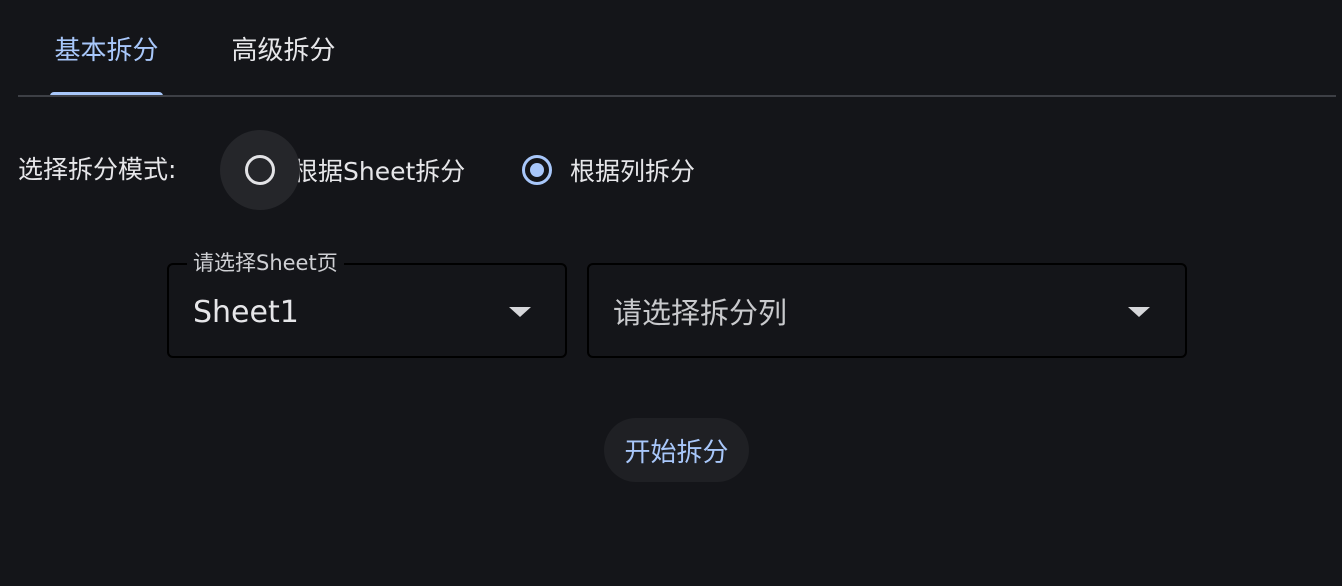 This screenshot has width=1342, height=586. I want to click on radio-option-by-column: 根据列拆分, so click(596, 170).